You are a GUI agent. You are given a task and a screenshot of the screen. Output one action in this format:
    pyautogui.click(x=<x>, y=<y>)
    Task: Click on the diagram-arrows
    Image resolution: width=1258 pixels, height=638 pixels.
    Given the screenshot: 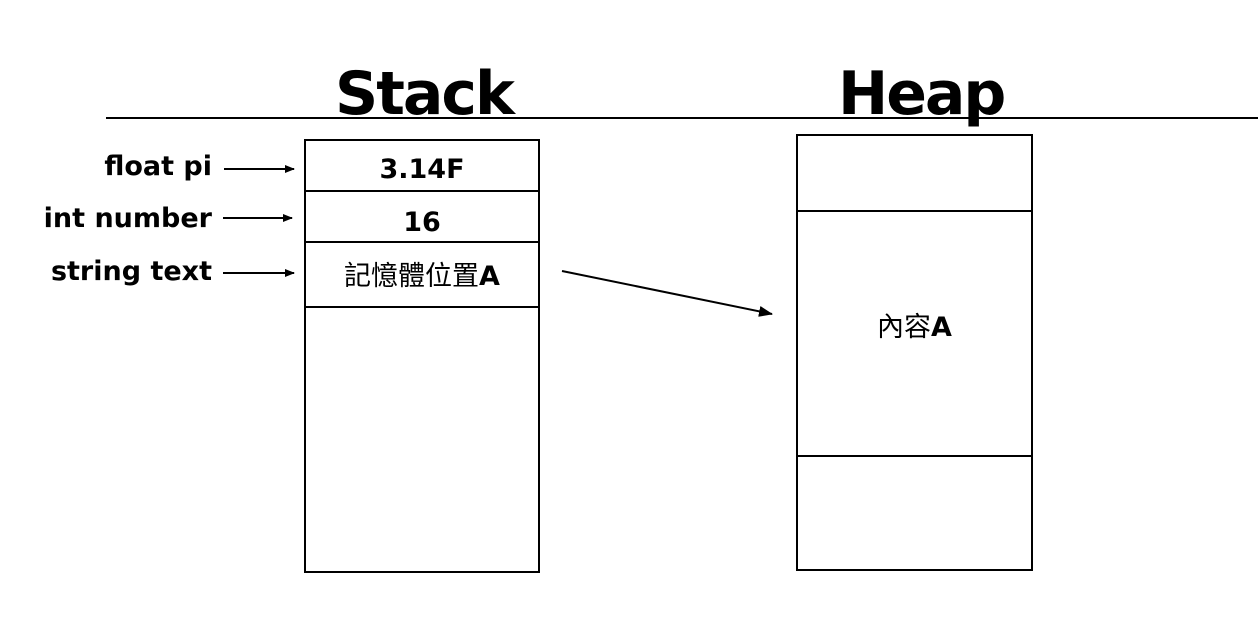 What is the action you would take?
    pyautogui.click(x=498, y=241)
    